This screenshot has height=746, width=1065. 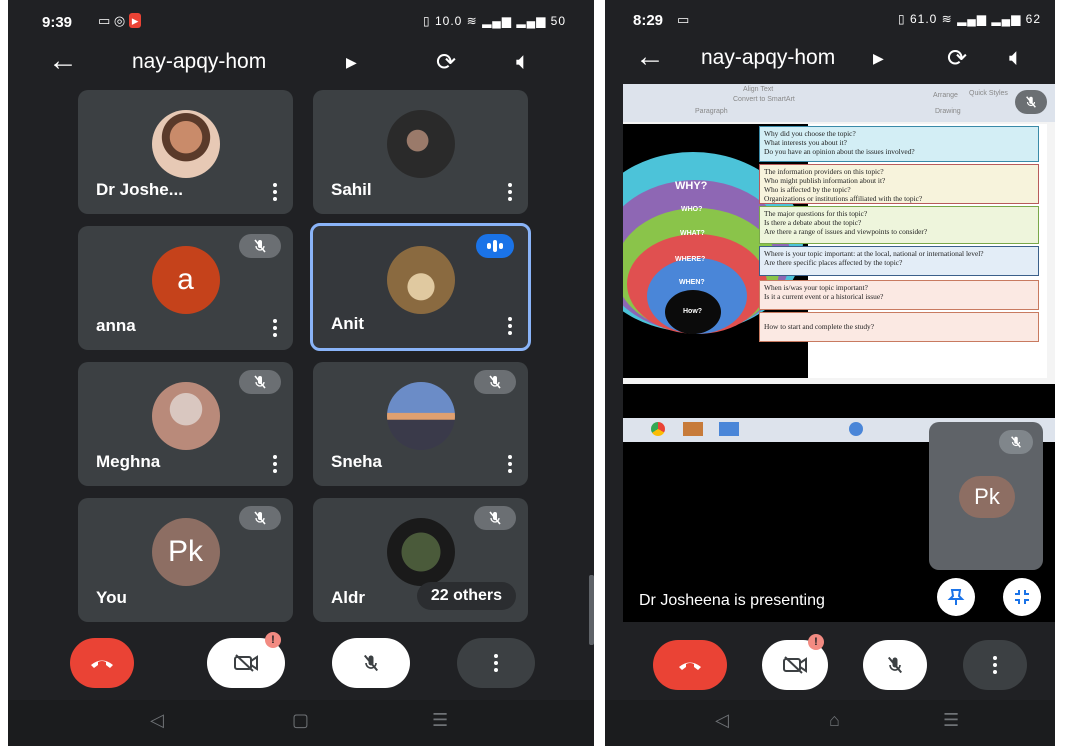 What do you see at coordinates (690, 259) in the screenshot?
I see `circle-label: WHERE?` at bounding box center [690, 259].